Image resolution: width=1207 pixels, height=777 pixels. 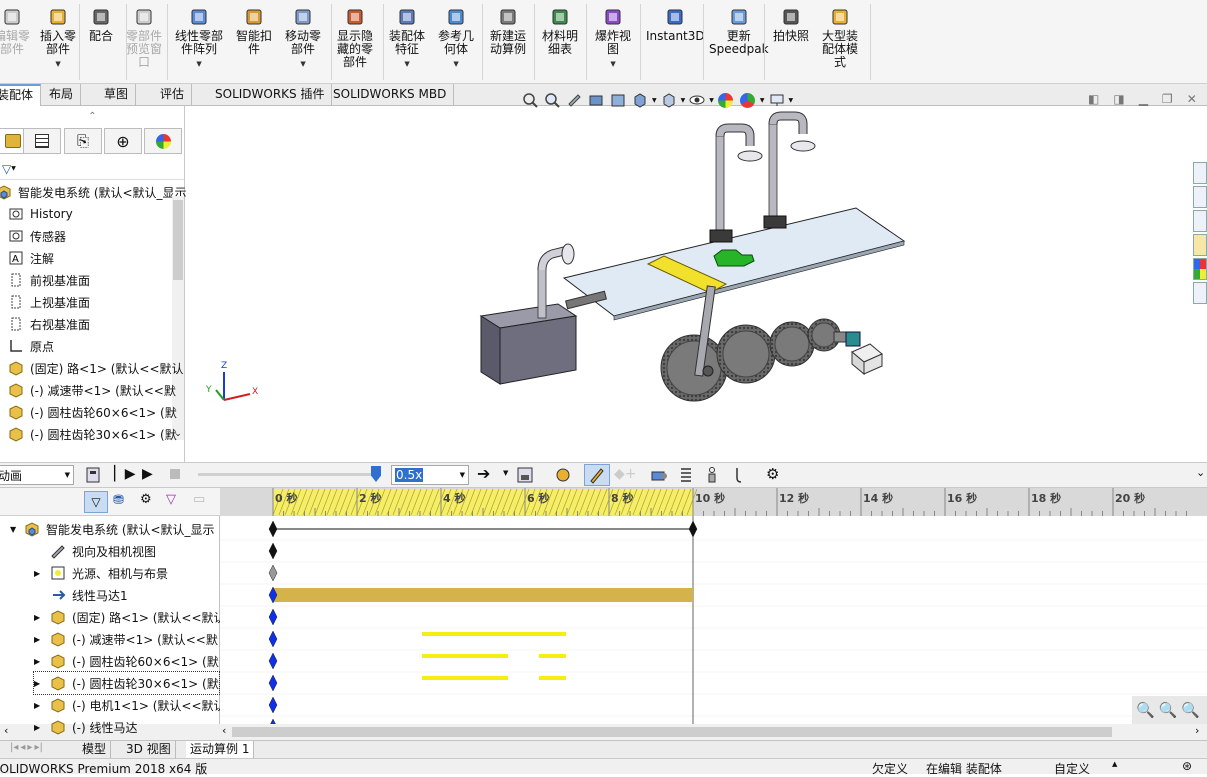 What do you see at coordinates (62, 95) in the screenshot?
I see `tab-1: 布局` at bounding box center [62, 95].